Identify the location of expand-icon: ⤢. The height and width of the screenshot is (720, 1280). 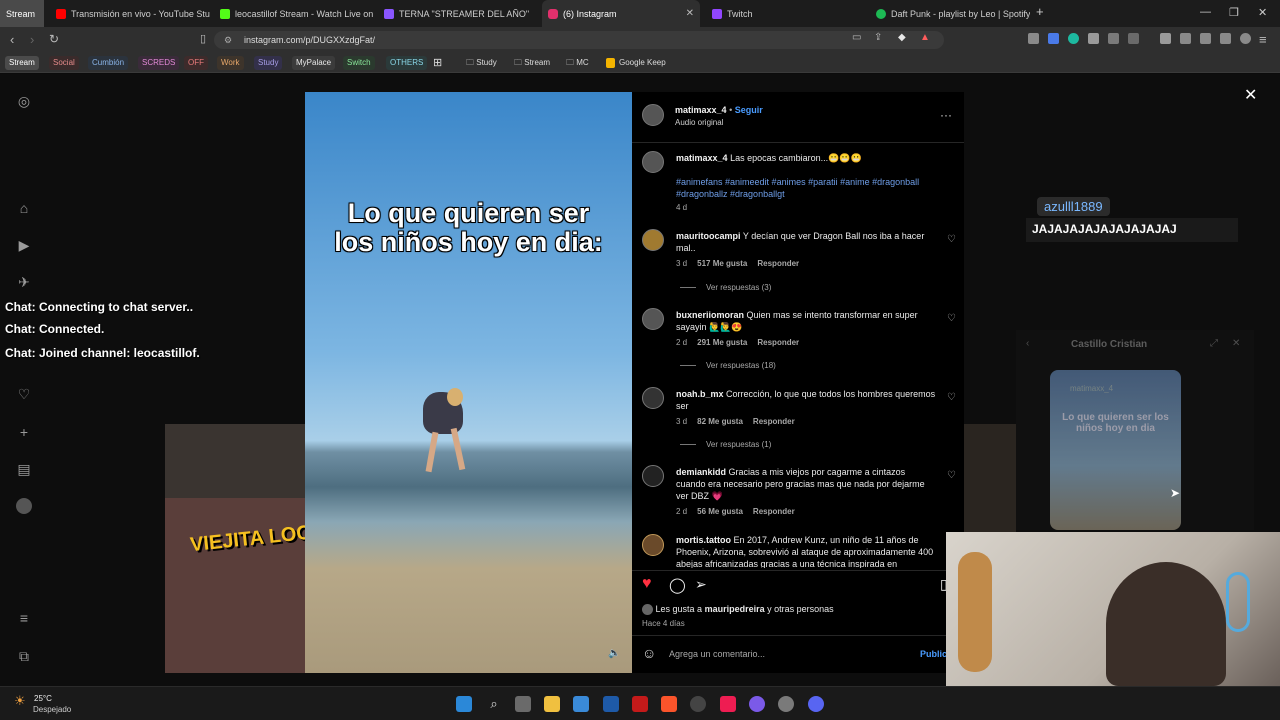
(1214, 343).